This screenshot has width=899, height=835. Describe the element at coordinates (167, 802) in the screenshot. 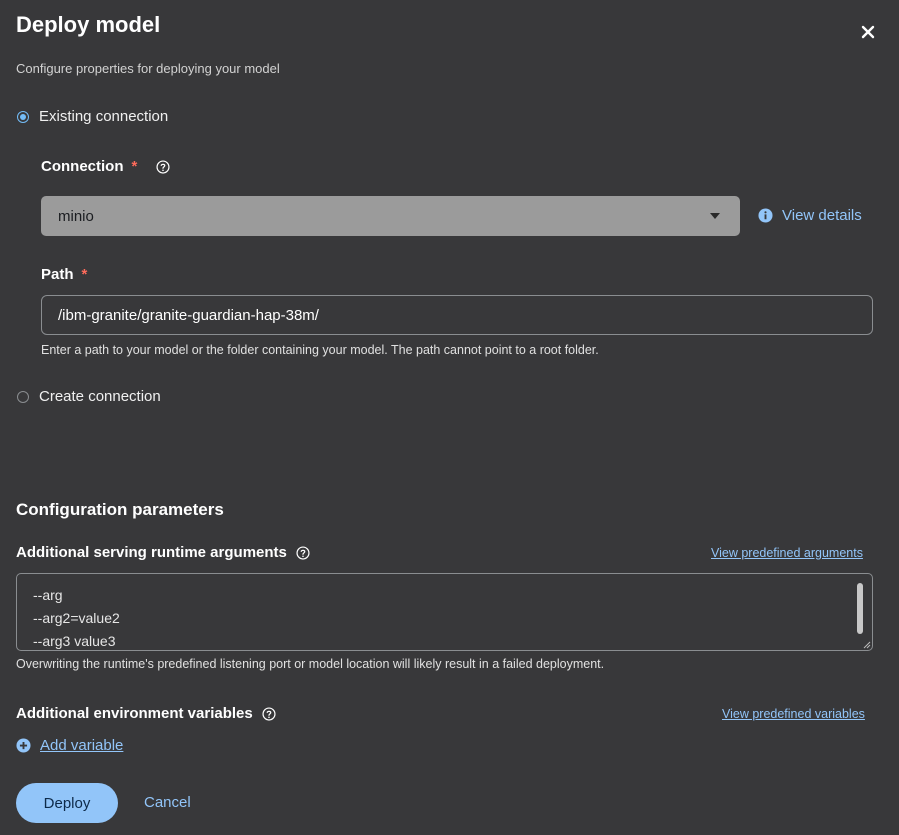

I see `cancel-button: Cancel` at that location.